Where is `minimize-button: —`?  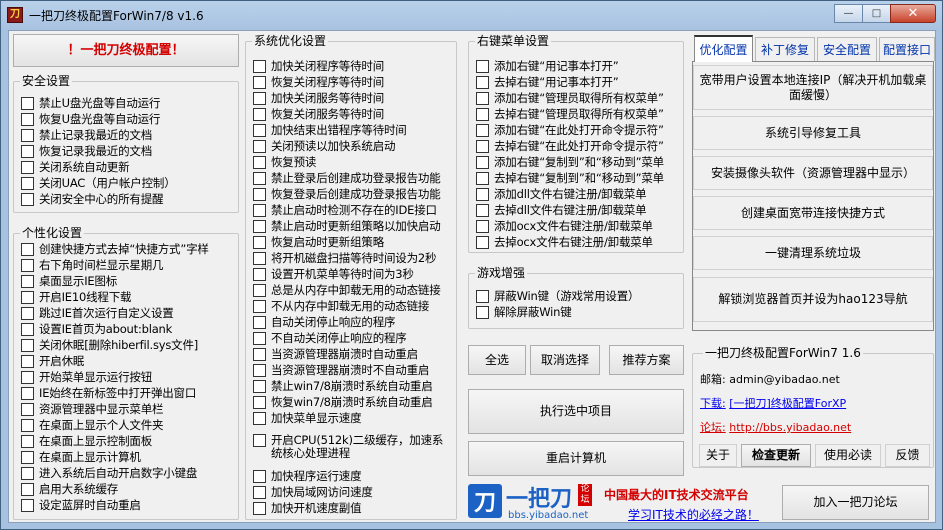
minimize-button: — is located at coordinates (848, 13).